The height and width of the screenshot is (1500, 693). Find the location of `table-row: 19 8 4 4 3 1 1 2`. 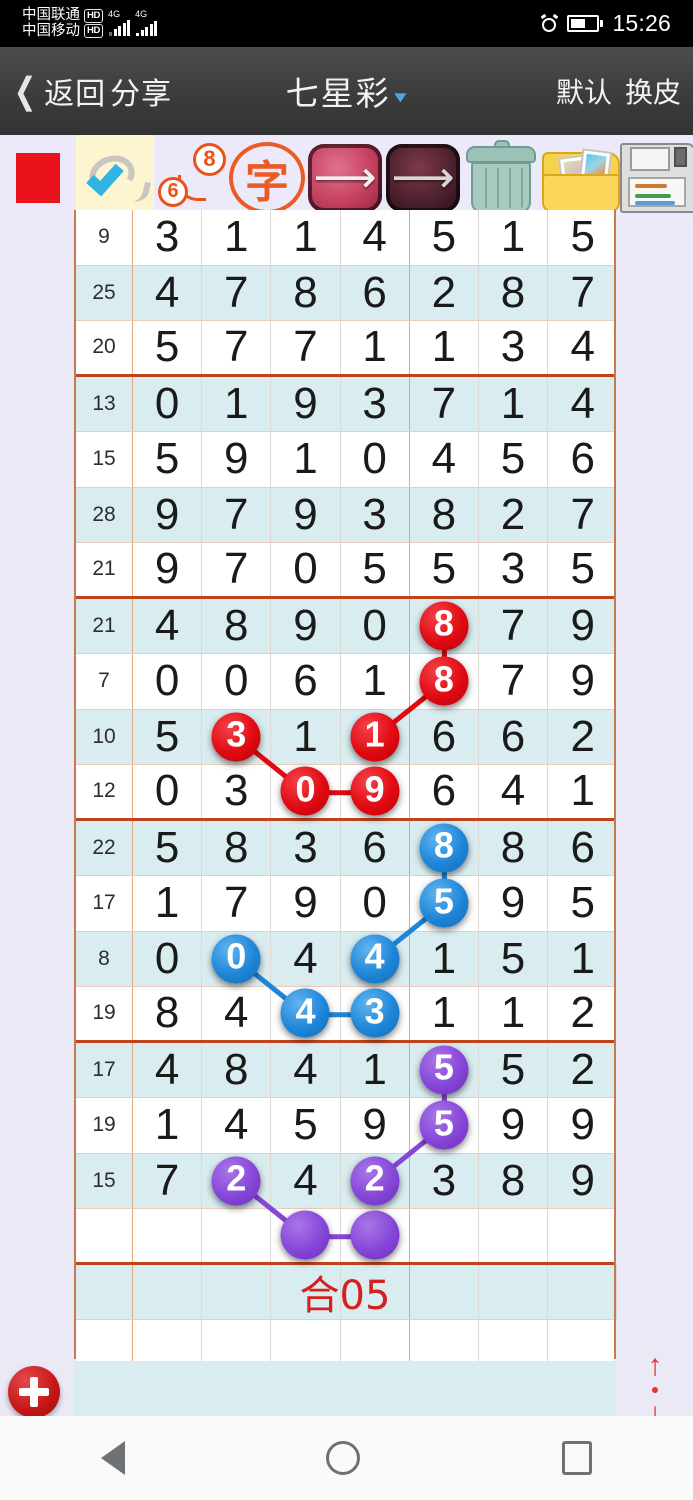

table-row: 19 8 4 4 3 1 1 2 is located at coordinates (345, 1015).